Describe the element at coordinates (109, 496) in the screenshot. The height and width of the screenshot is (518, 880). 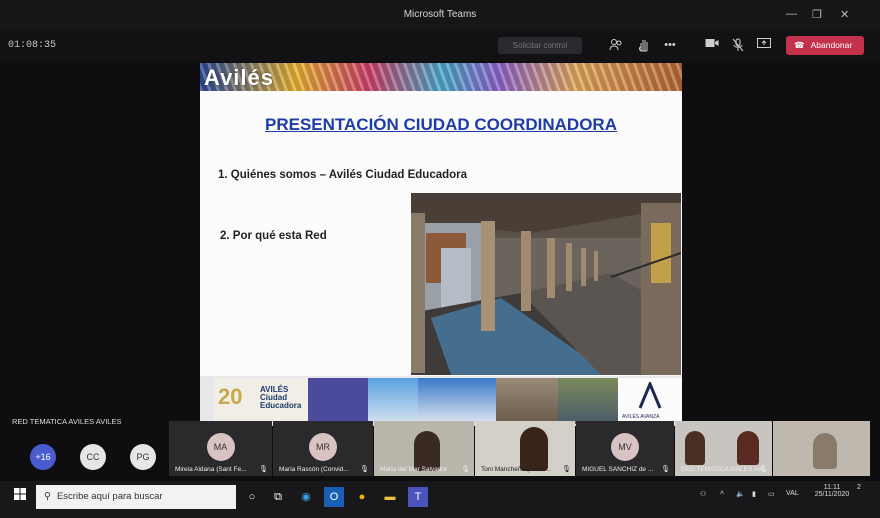
I see `search-placeholder: Escribe aquí para buscar` at that location.